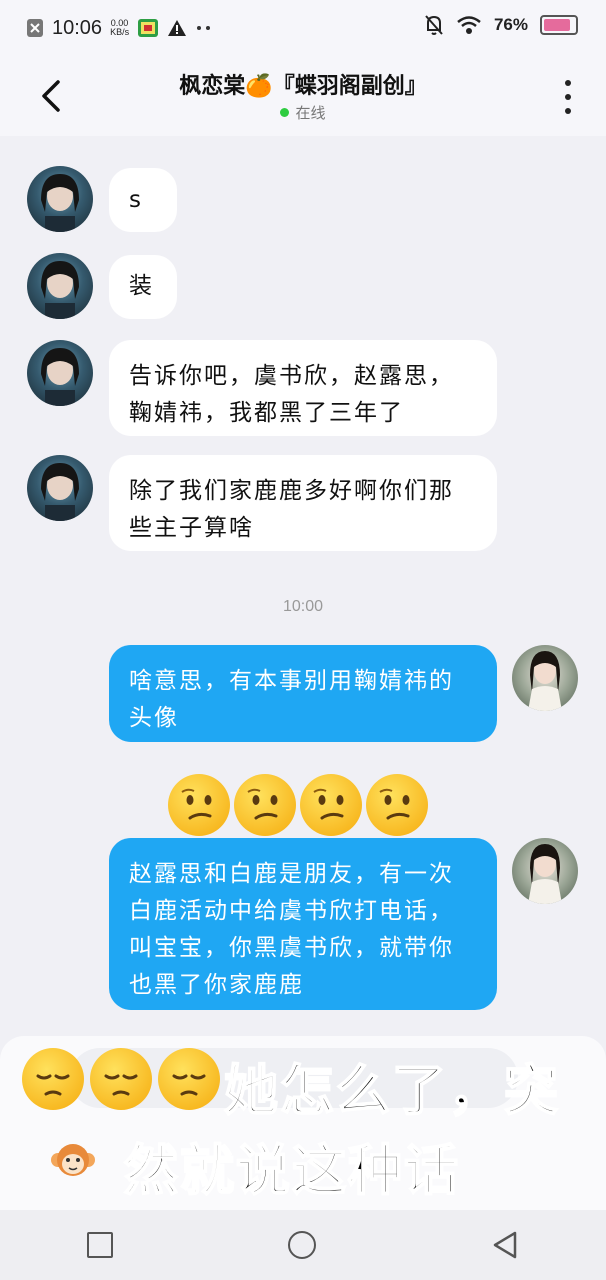 The image size is (606, 1280). What do you see at coordinates (148, 28) in the screenshot?
I see `app-icon` at bounding box center [148, 28].